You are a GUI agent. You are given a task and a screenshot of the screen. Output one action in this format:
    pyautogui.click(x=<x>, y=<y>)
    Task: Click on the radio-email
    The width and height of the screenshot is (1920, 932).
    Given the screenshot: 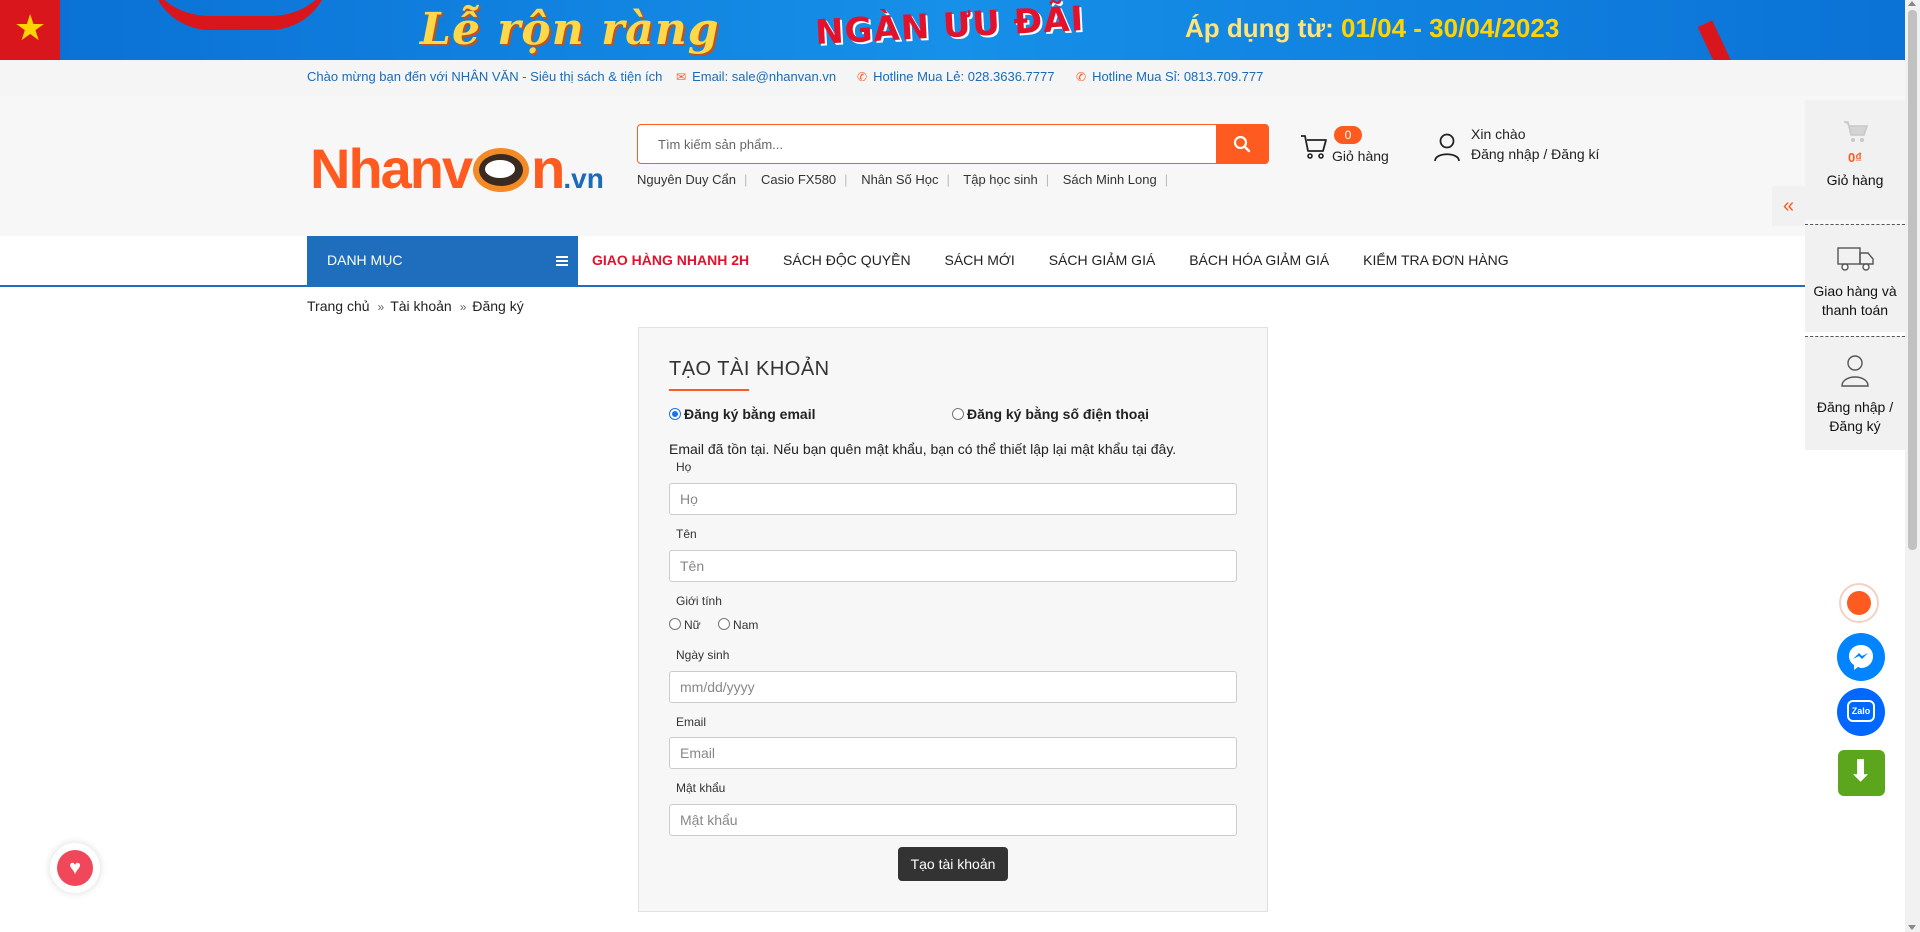 What is the action you would take?
    pyautogui.click(x=675, y=414)
    